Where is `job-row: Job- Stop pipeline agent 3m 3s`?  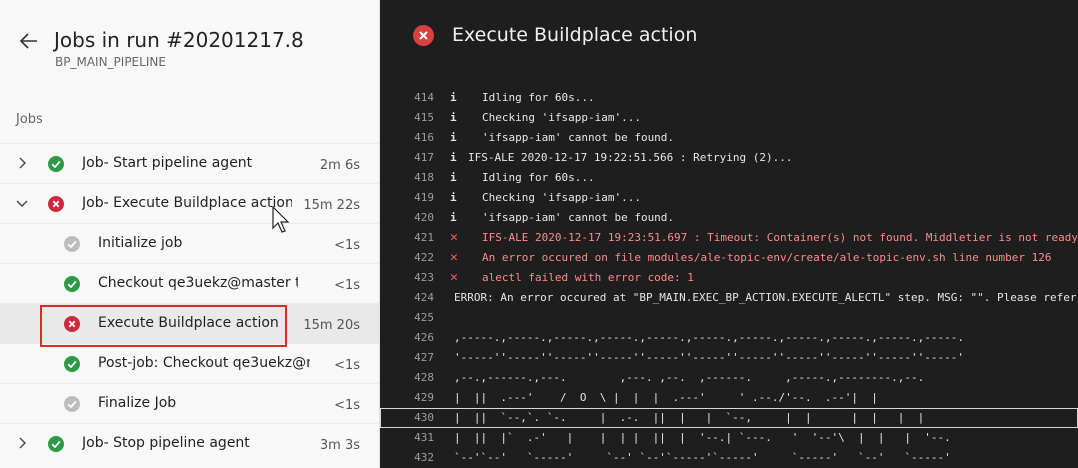 job-row: Job- Stop pipeline agent 3m 3s is located at coordinates (189, 443).